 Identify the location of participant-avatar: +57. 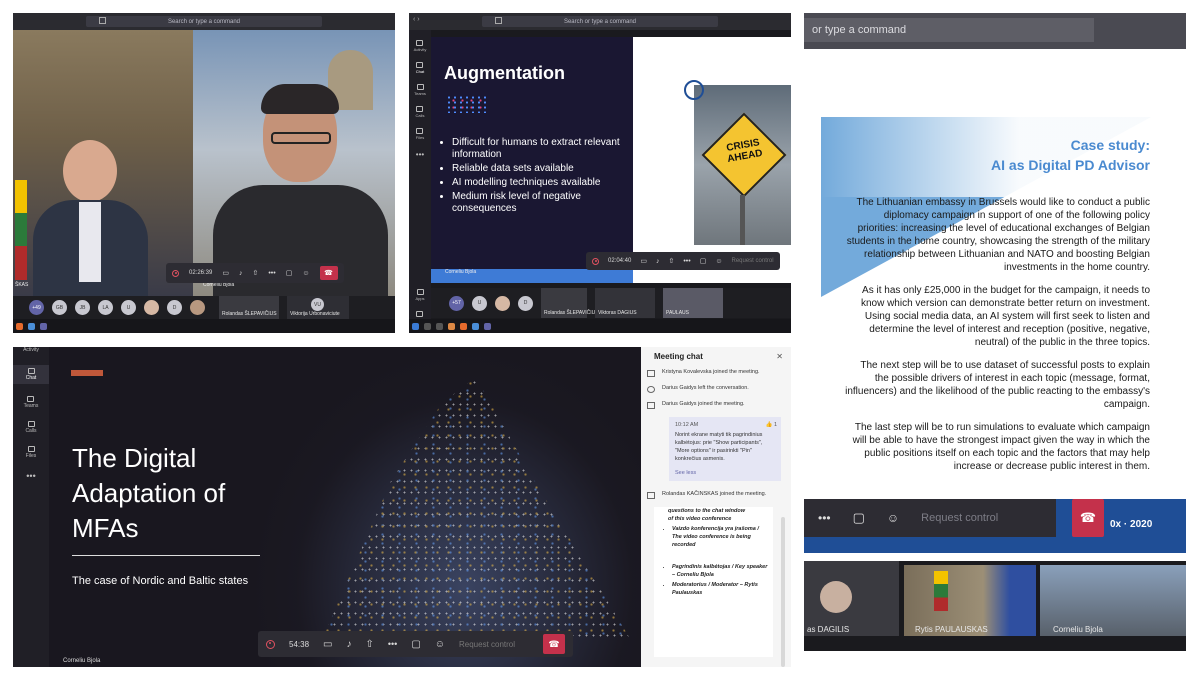
(456, 303).